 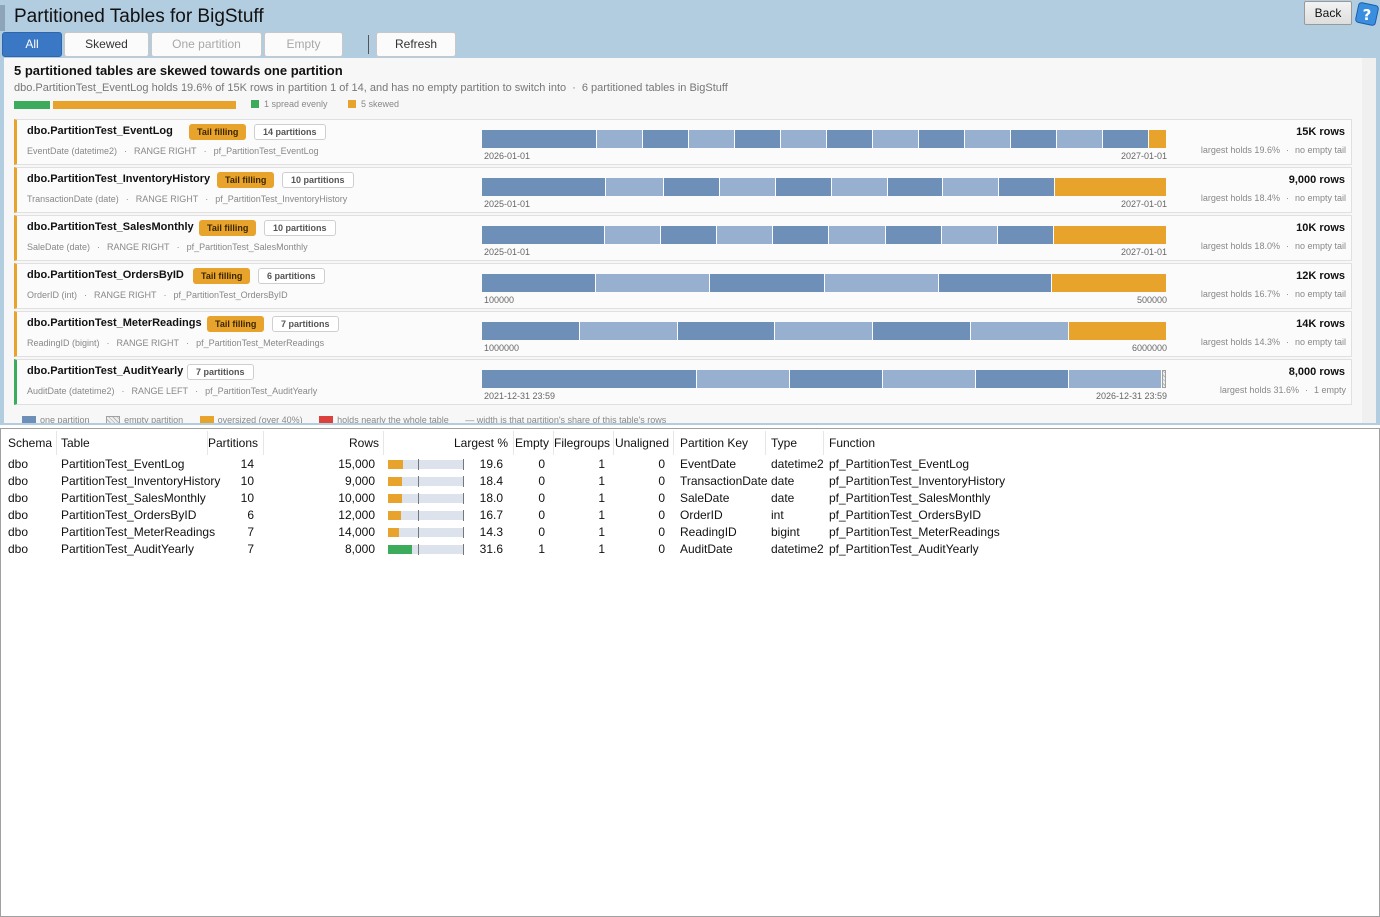 I want to click on card-row-count: 15K rows, so click(x=1320, y=132).